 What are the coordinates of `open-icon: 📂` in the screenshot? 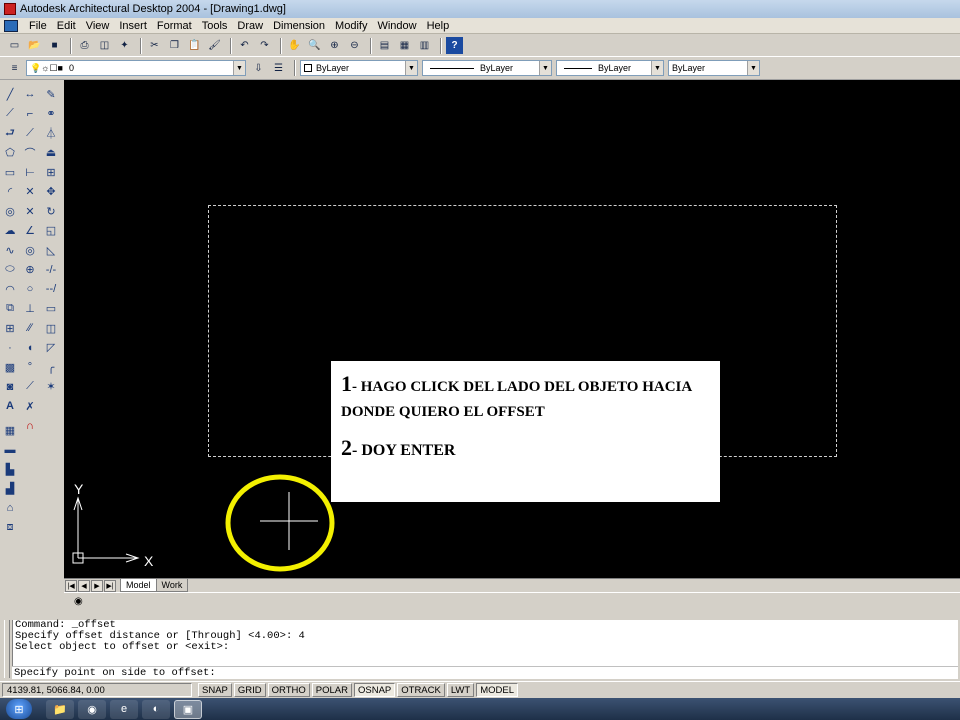 It's located at (34, 45).